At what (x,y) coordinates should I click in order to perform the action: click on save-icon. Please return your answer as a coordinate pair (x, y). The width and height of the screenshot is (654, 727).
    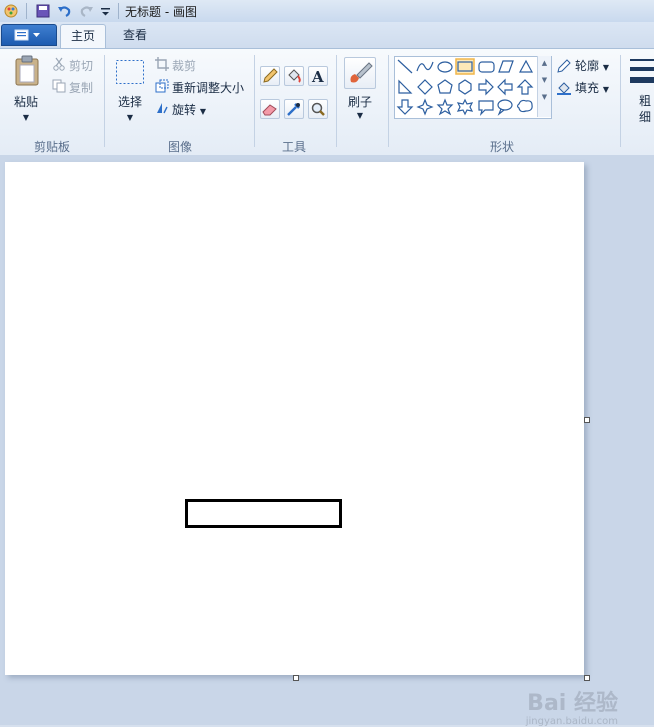
    Looking at the image, I should click on (43, 11).